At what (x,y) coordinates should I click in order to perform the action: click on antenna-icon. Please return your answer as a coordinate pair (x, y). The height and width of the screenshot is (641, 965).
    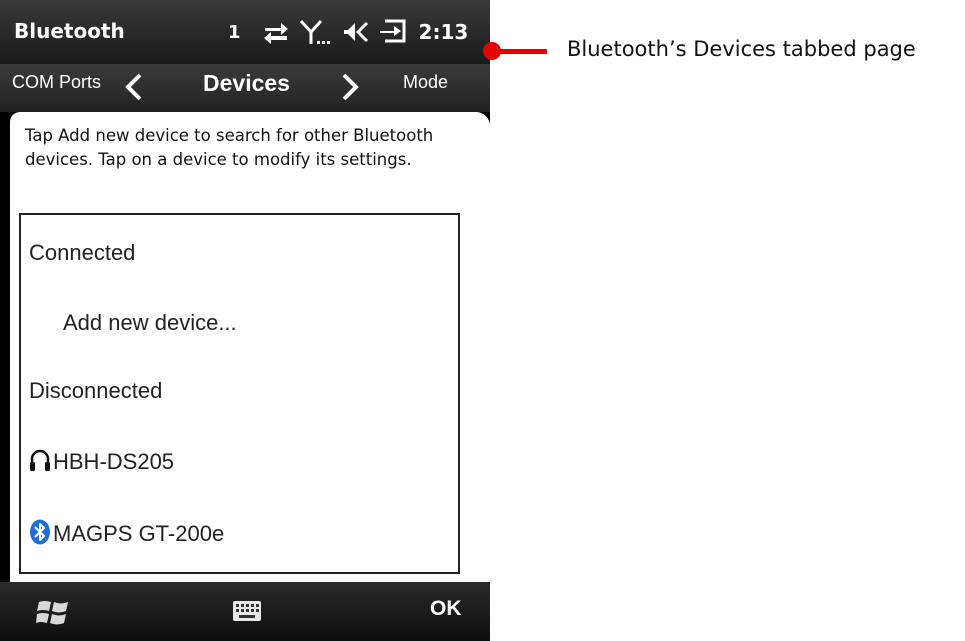
    Looking at the image, I should click on (316, 32).